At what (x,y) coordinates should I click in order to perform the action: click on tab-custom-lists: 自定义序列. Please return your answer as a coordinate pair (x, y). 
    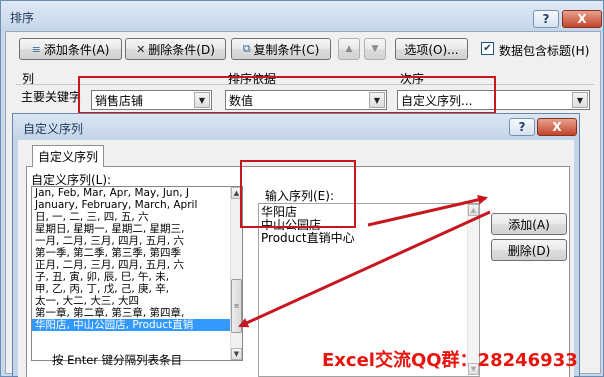
    Looking at the image, I should click on (68, 156).